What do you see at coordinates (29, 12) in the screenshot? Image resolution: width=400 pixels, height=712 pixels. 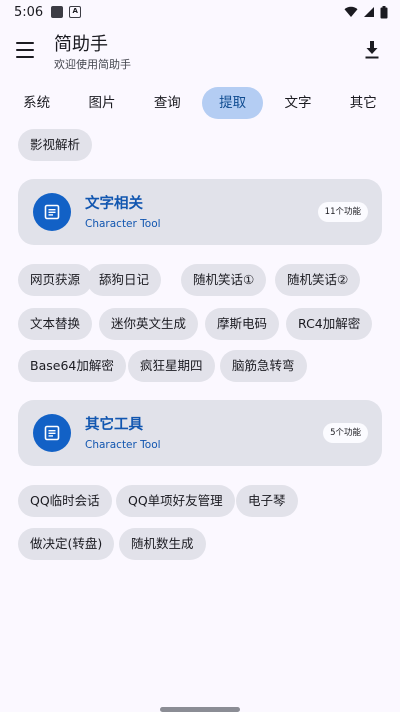 I see `status-time: 5:06` at bounding box center [29, 12].